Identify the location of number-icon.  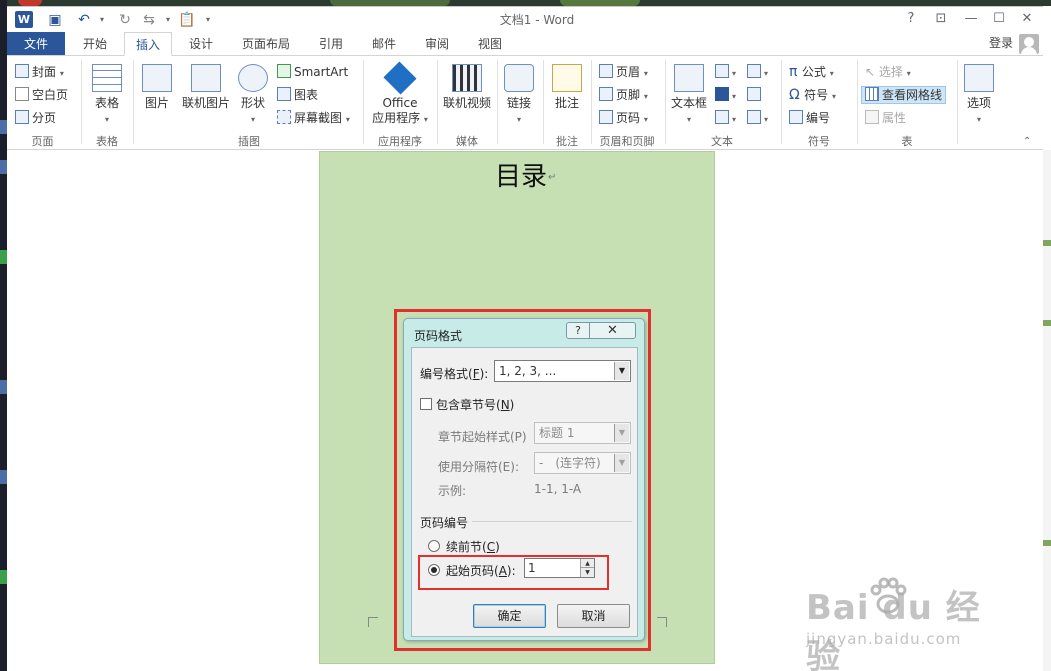
(796, 117).